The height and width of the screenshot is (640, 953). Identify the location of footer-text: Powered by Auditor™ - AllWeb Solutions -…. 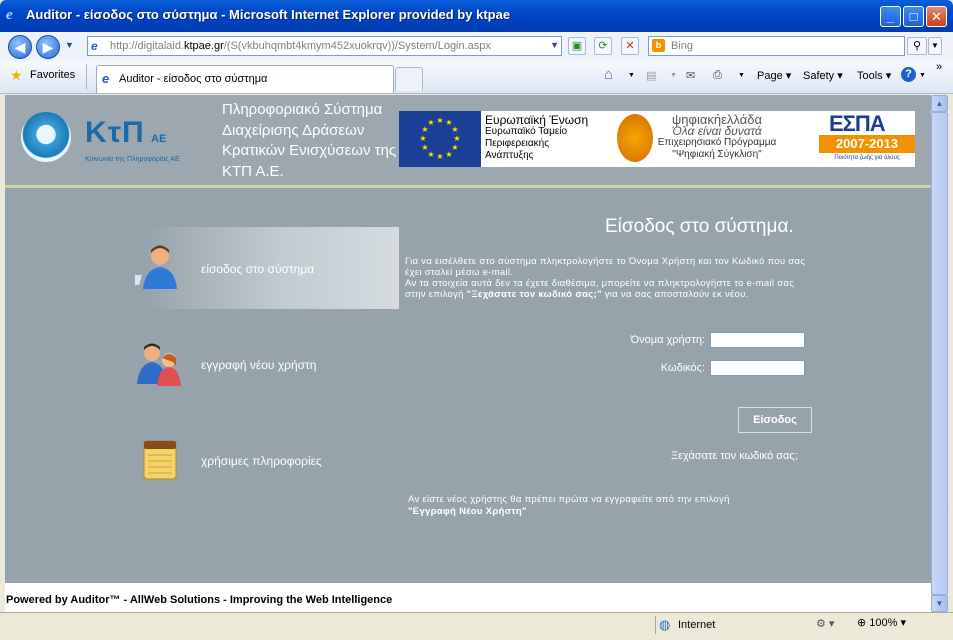
(199, 600).